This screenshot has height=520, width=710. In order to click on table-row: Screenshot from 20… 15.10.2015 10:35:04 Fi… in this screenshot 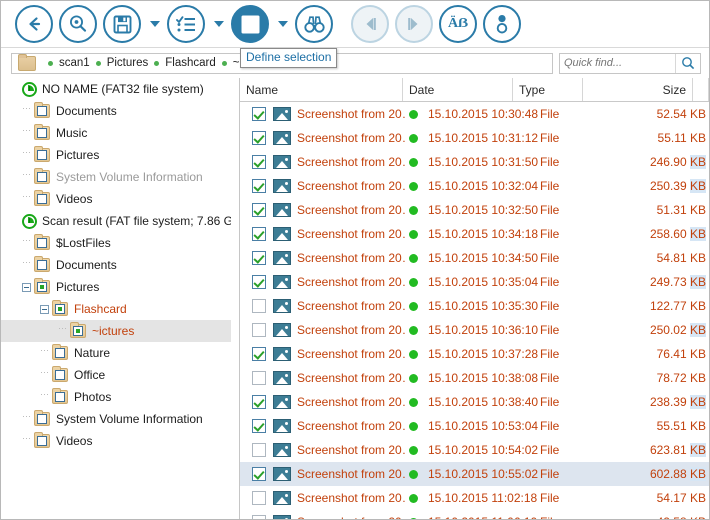, I will do `click(474, 282)`.